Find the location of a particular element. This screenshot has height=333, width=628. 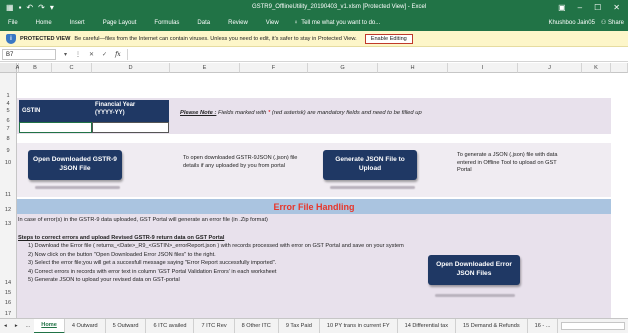

column-header-k: K is located at coordinates (596, 68).